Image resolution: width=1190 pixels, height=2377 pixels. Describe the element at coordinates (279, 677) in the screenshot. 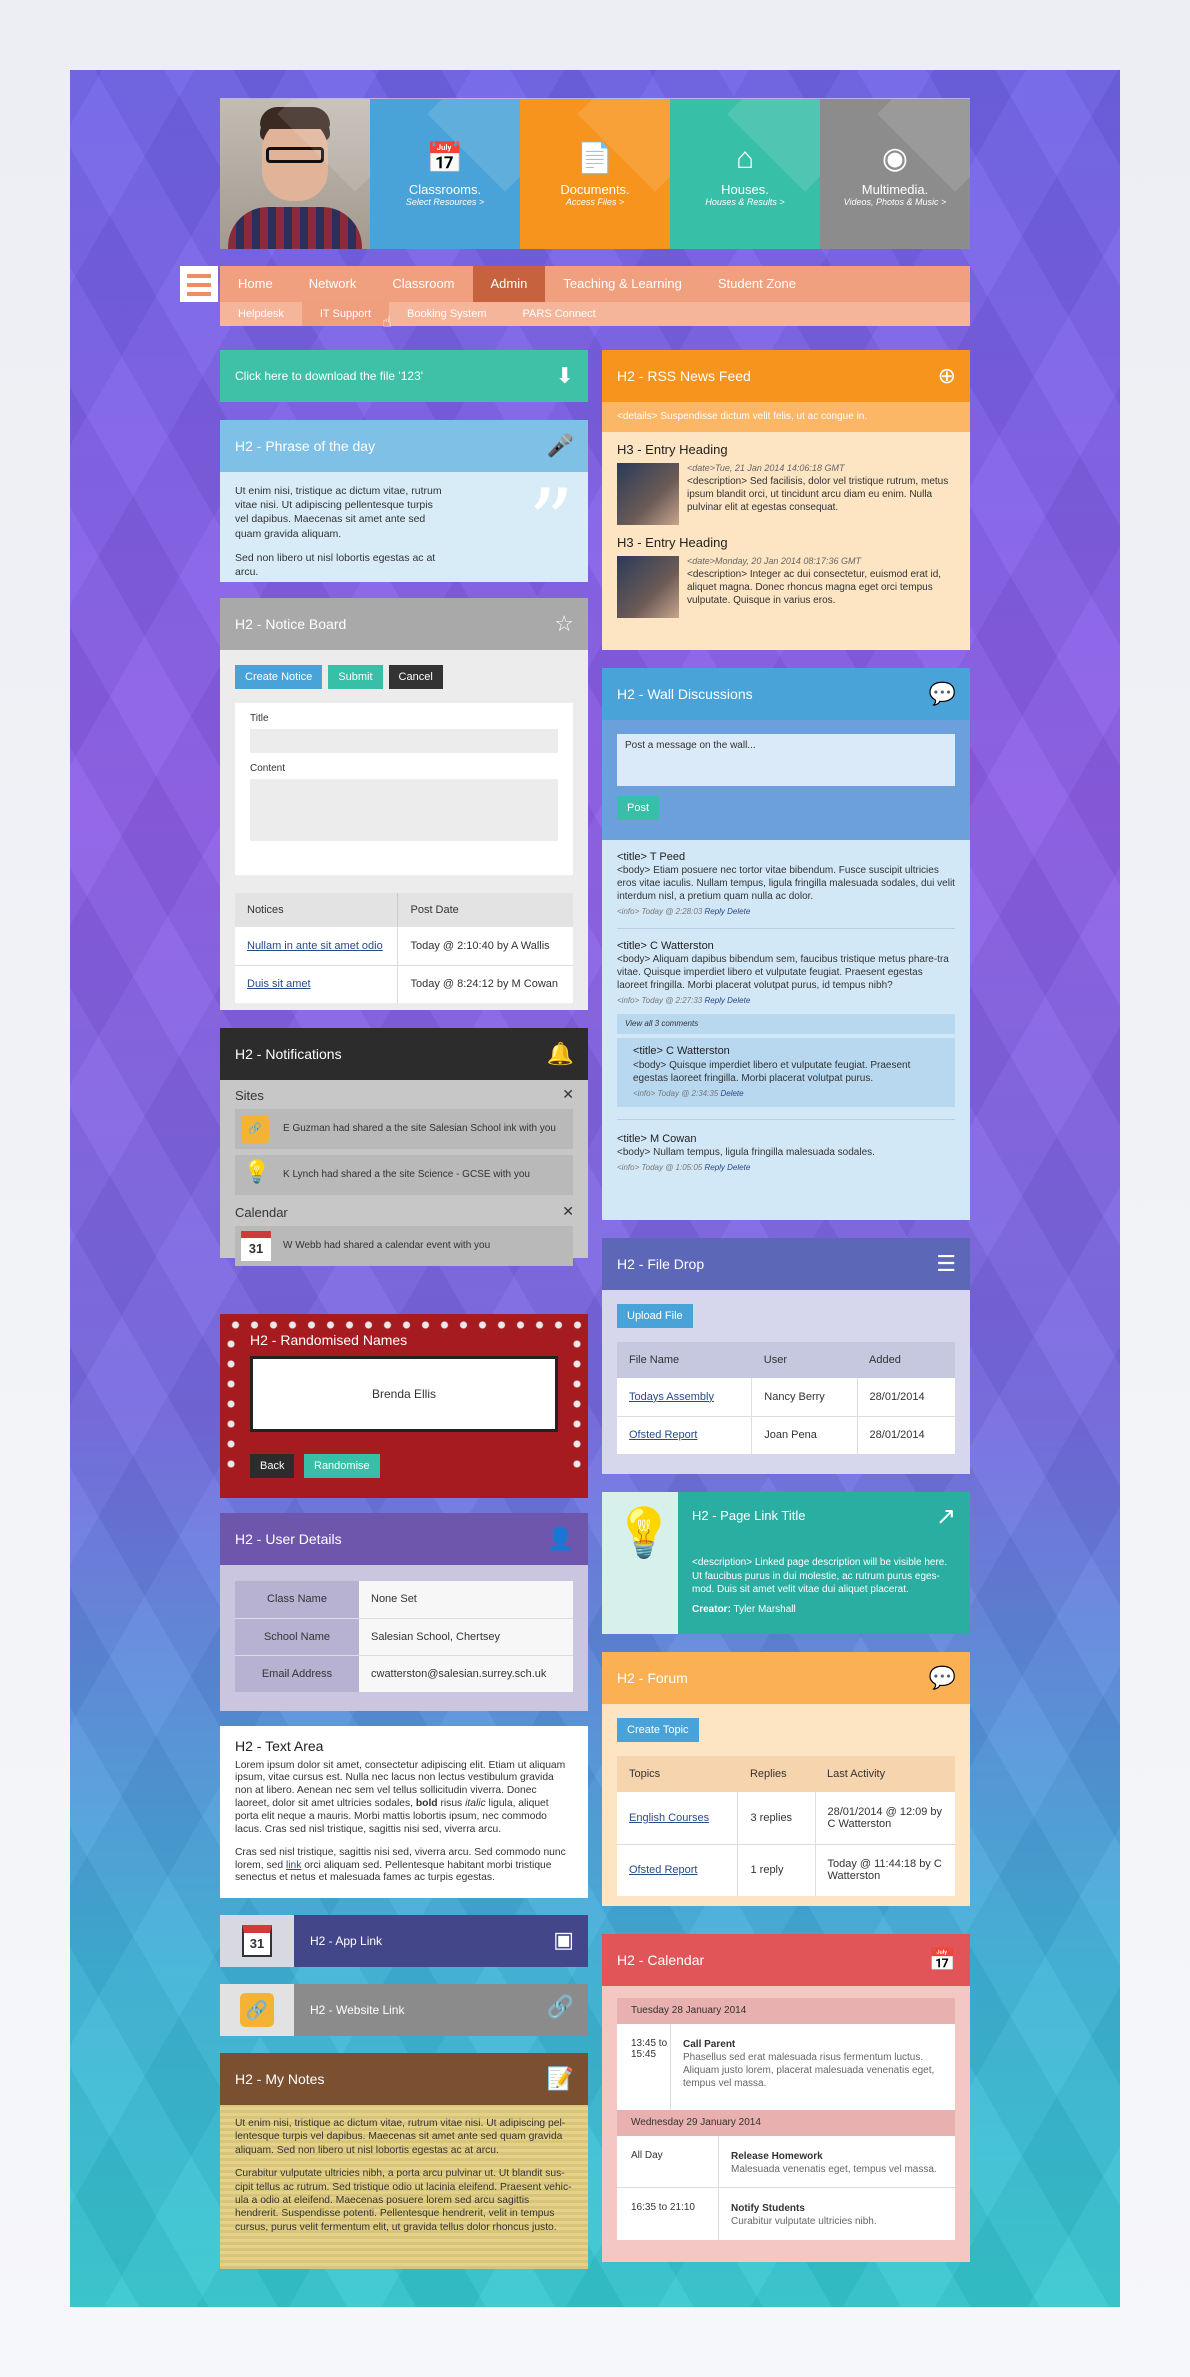

I see `create-notice-button: Create Notice` at that location.